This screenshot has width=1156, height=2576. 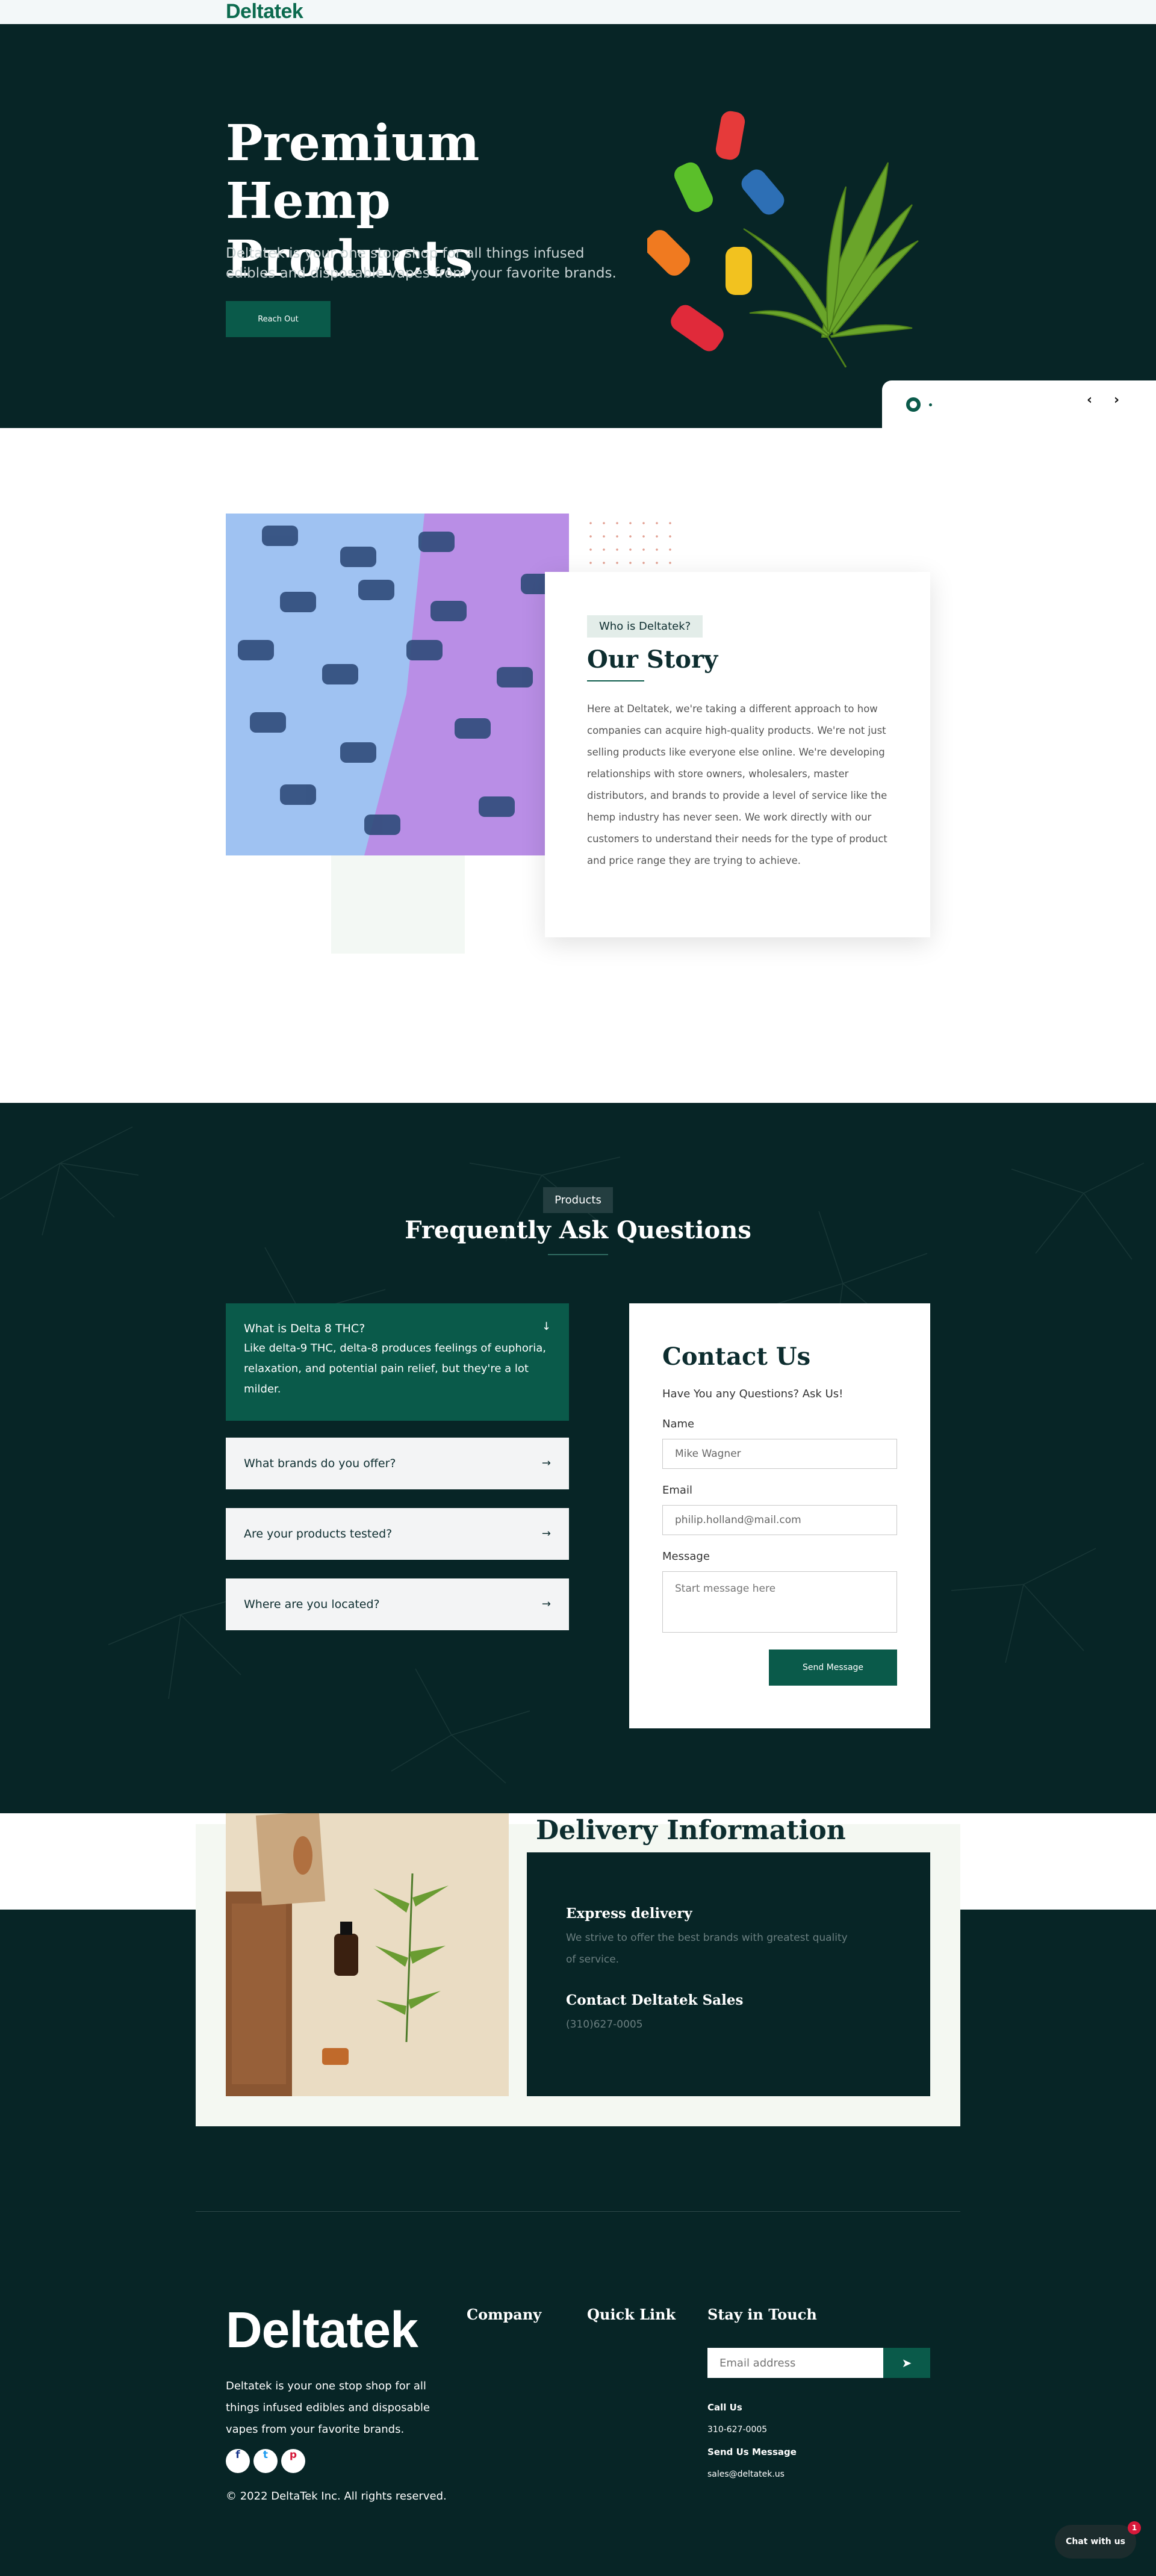 I want to click on pinterest-icon: p, so click(x=293, y=2461).